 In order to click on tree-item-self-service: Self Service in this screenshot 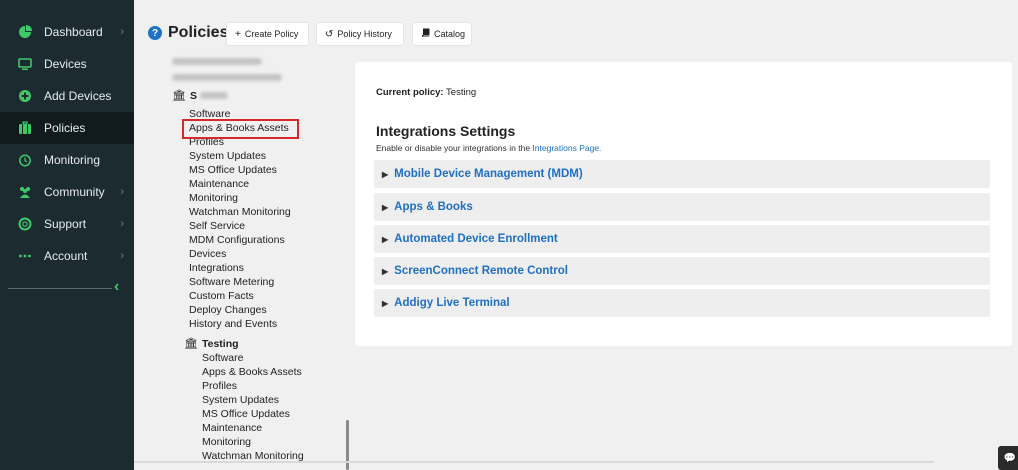, I will do `click(217, 226)`.